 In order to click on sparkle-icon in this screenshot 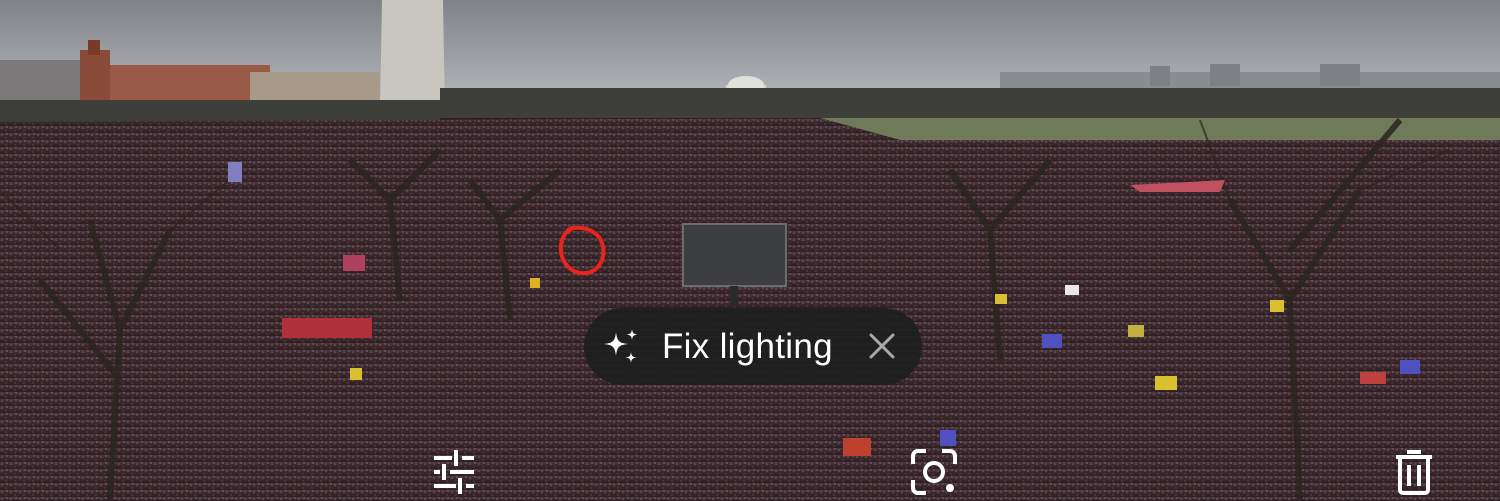, I will do `click(622, 347)`.